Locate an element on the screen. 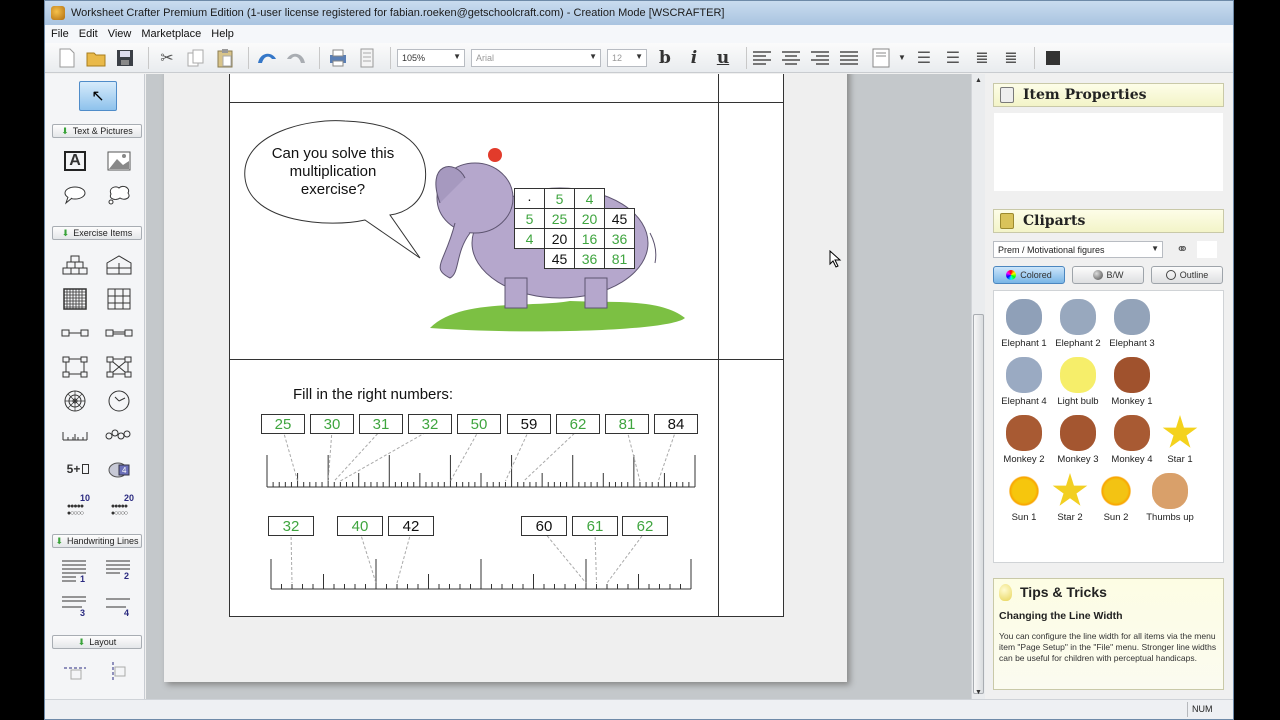 Image resolution: width=1280 pixels, height=720 pixels. page-preview-icon is located at coordinates (367, 58).